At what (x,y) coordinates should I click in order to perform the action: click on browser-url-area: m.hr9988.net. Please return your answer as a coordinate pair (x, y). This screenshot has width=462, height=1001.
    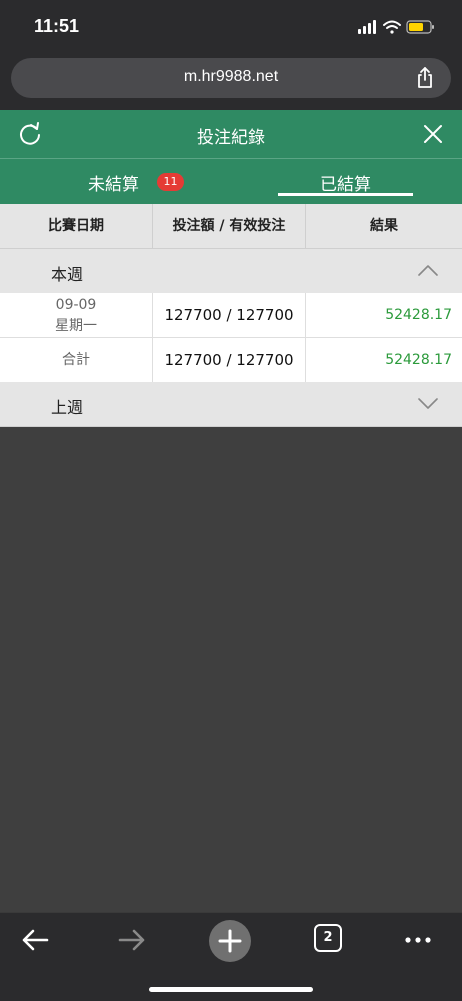
    Looking at the image, I should click on (231, 82).